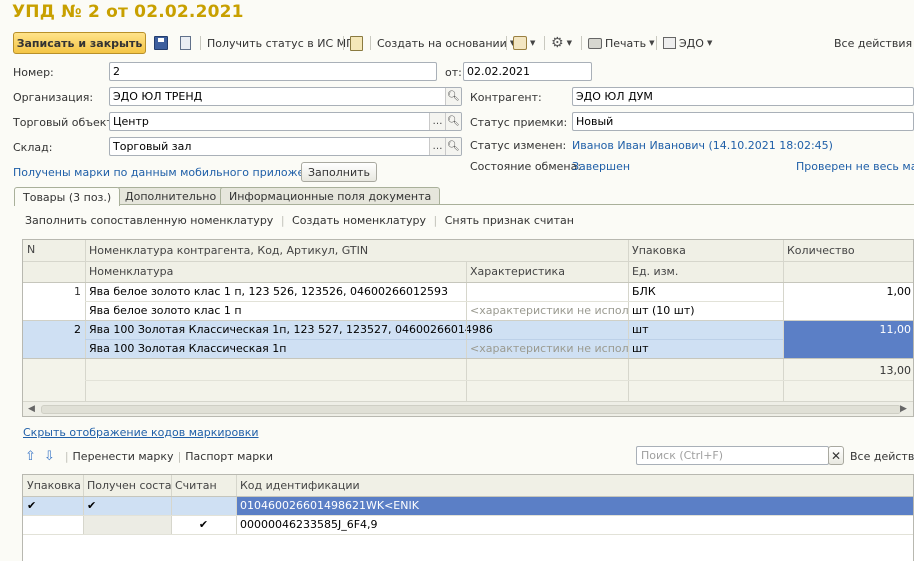  What do you see at coordinates (836, 455) in the screenshot?
I see `clear-search-icon: ✕` at bounding box center [836, 455].